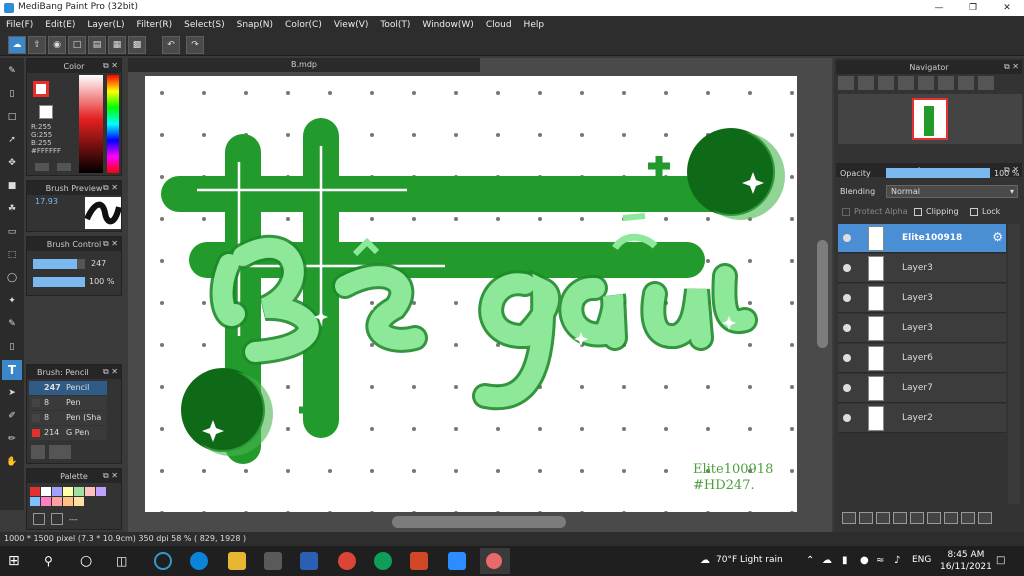  What do you see at coordinates (64, 167) in the screenshot?
I see `color-palette-button` at bounding box center [64, 167].